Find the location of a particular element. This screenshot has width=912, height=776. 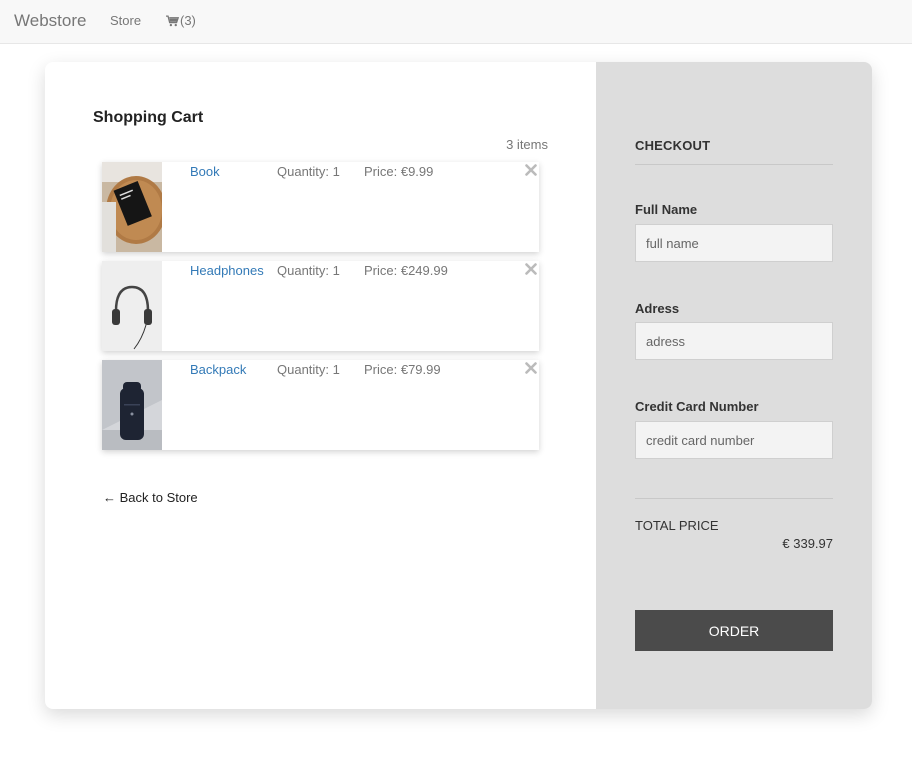

address-label: Adress is located at coordinates (657, 308).